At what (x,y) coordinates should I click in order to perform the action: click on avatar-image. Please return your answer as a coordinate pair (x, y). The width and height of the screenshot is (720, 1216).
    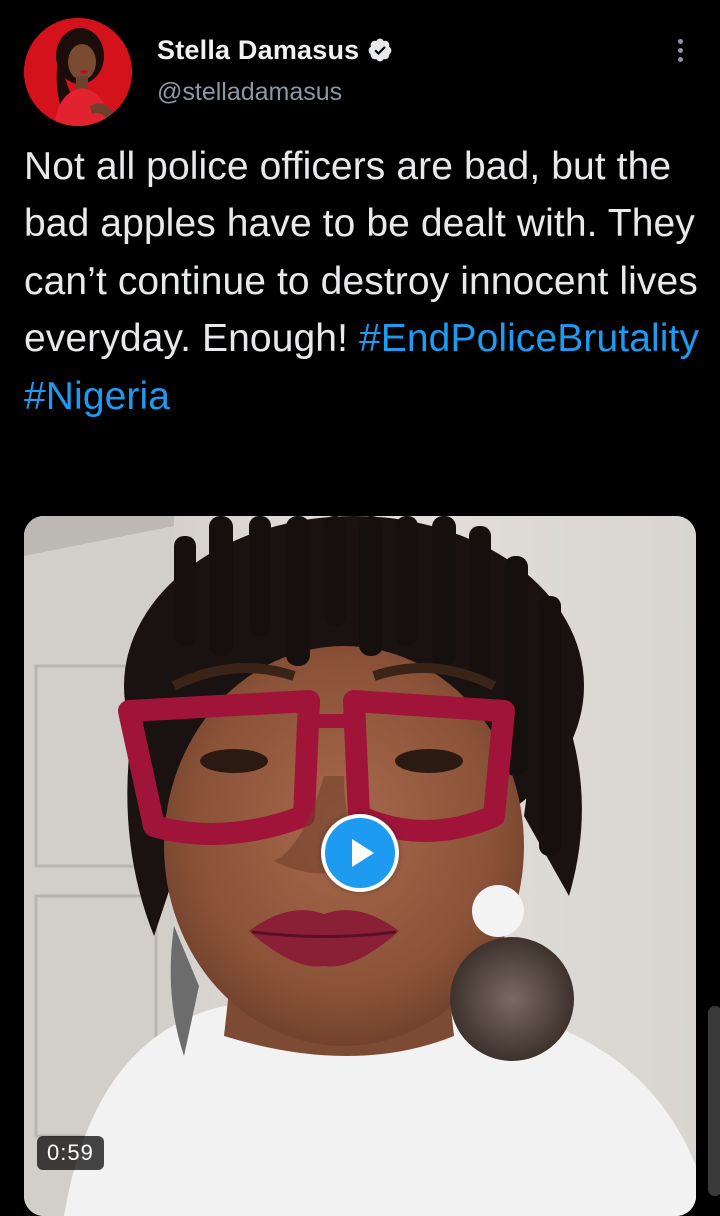
    Looking at the image, I should click on (78, 72).